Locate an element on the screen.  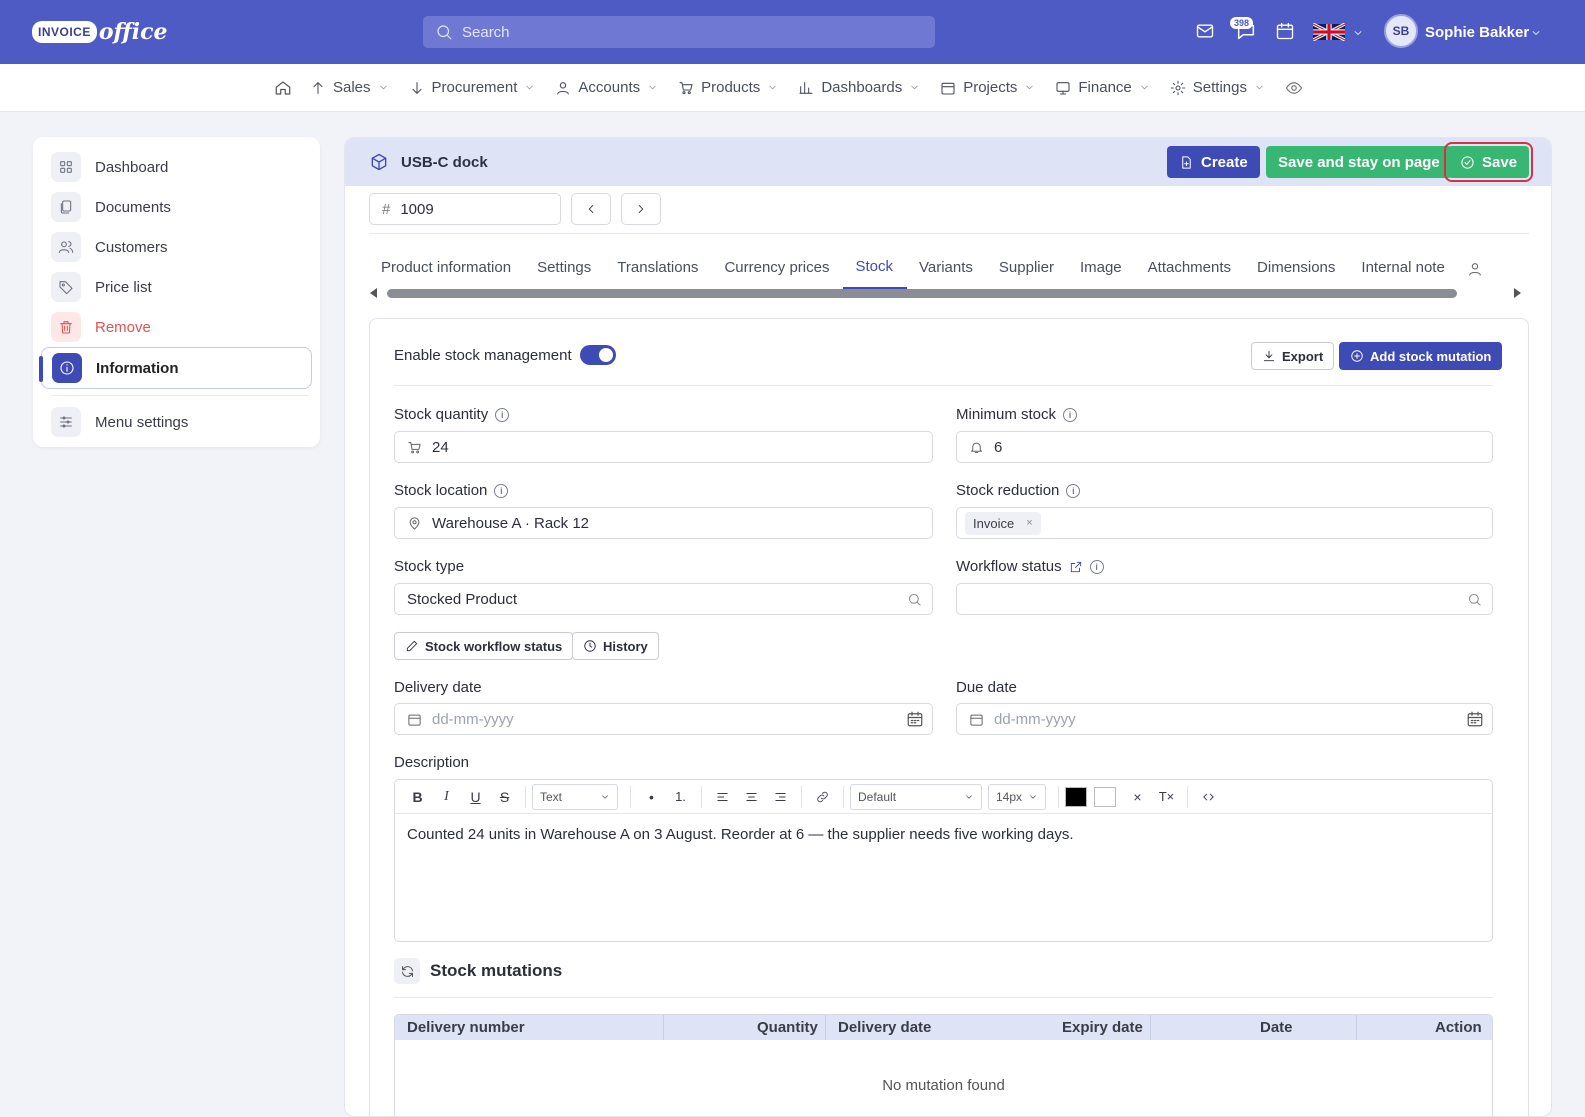
strikethrough-icon: S is located at coordinates (504, 797).